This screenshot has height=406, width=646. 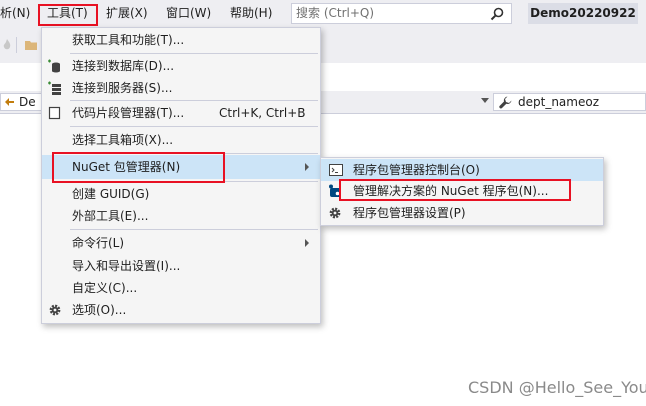 I want to click on menu-analyze: 析(N), so click(x=15, y=13).